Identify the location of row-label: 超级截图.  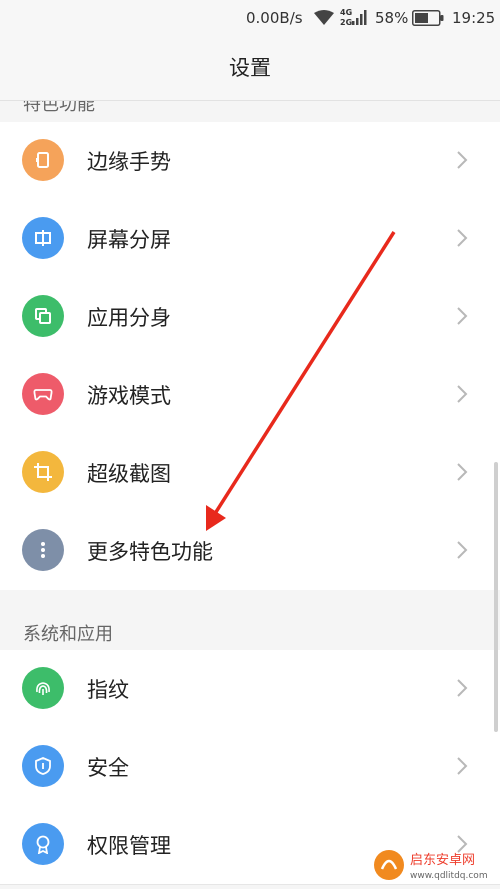
(129, 474).